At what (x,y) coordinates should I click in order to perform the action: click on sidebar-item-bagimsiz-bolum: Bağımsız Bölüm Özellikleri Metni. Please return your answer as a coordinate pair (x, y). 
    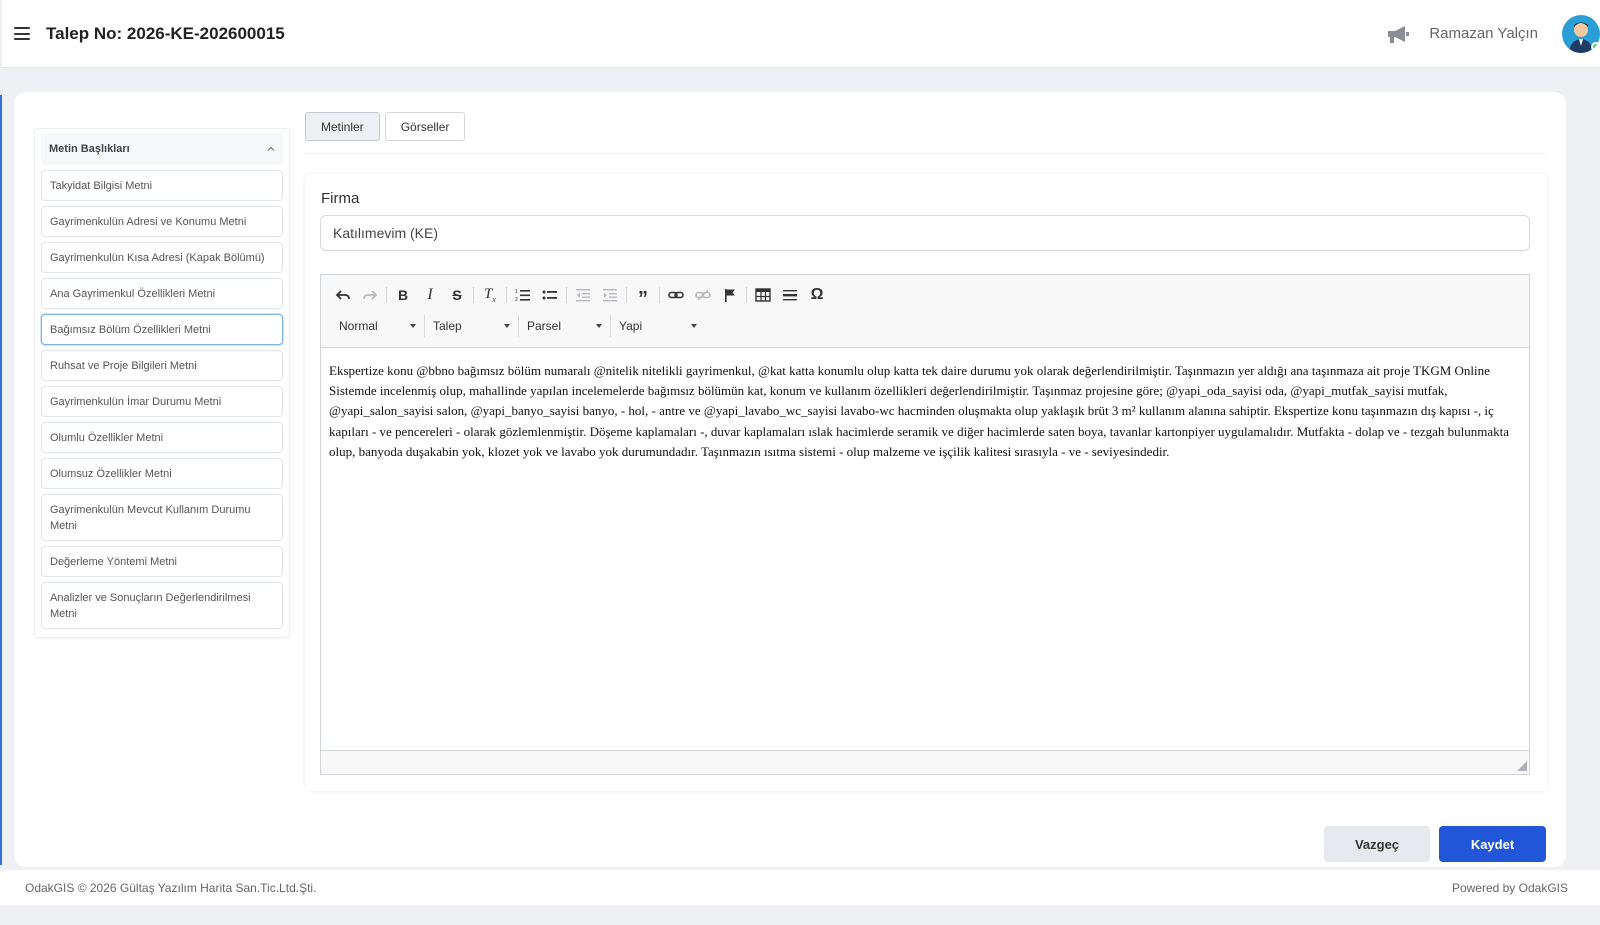
    Looking at the image, I should click on (162, 329).